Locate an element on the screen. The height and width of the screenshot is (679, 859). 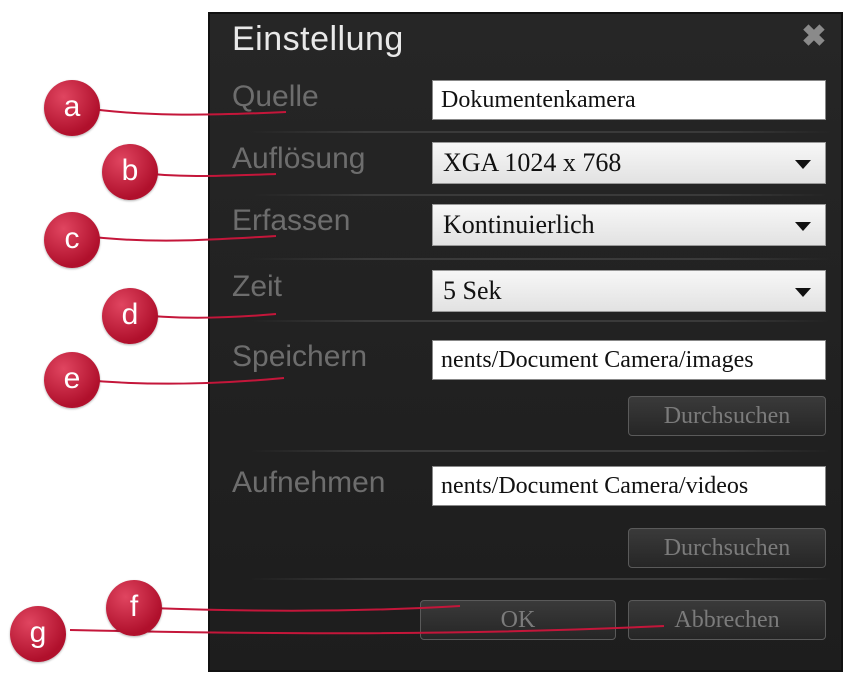
marker-g: g is located at coordinates (38, 634).